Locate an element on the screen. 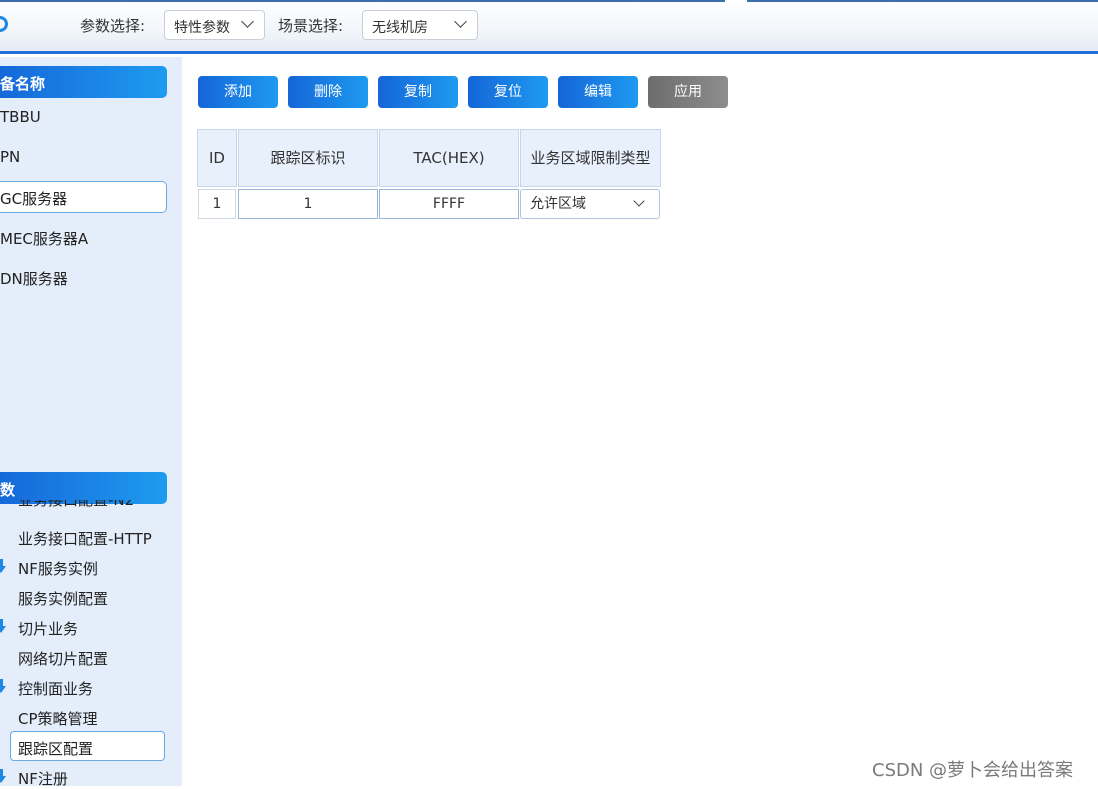 The height and width of the screenshot is (789, 1098). device-item-pn: PN is located at coordinates (10, 157).